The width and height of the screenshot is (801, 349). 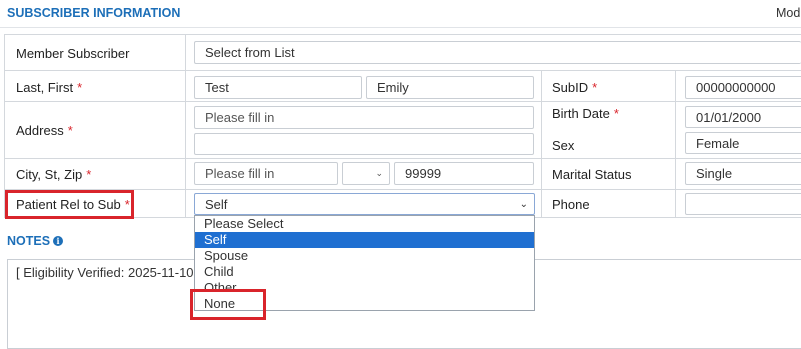 What do you see at coordinates (105, 272) in the screenshot?
I see `notes-text: [ Eligibility Verified: 2025-11-10` at bounding box center [105, 272].